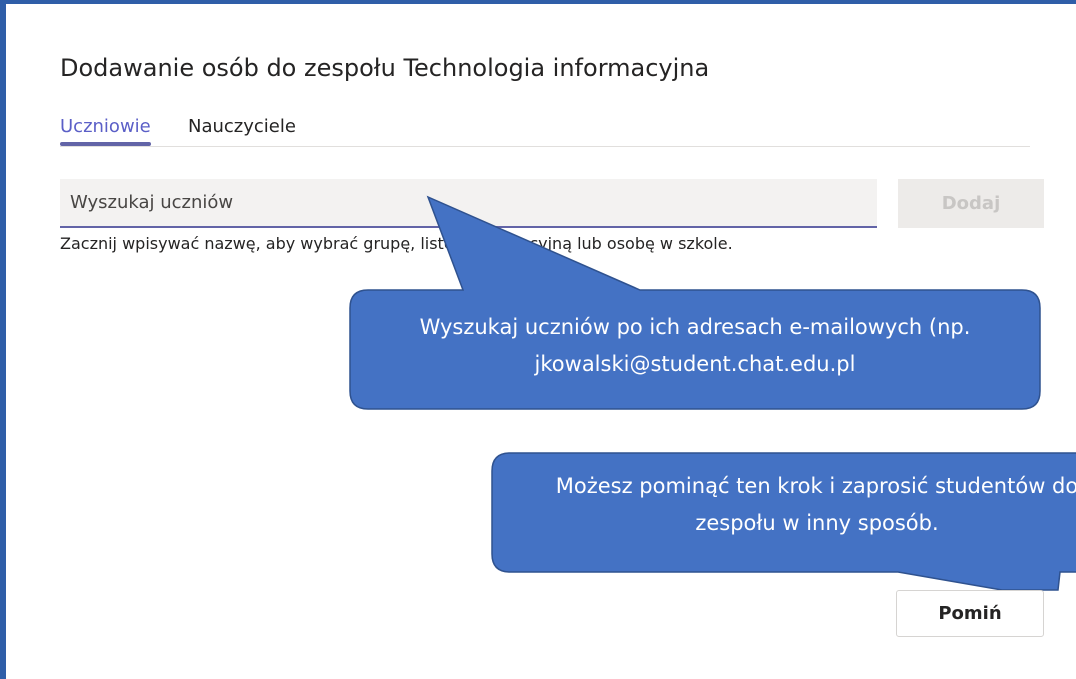 Image resolution: width=1076 pixels, height=679 pixels. Describe the element at coordinates (970, 613) in the screenshot. I see `skip-button: Pomiń` at that location.